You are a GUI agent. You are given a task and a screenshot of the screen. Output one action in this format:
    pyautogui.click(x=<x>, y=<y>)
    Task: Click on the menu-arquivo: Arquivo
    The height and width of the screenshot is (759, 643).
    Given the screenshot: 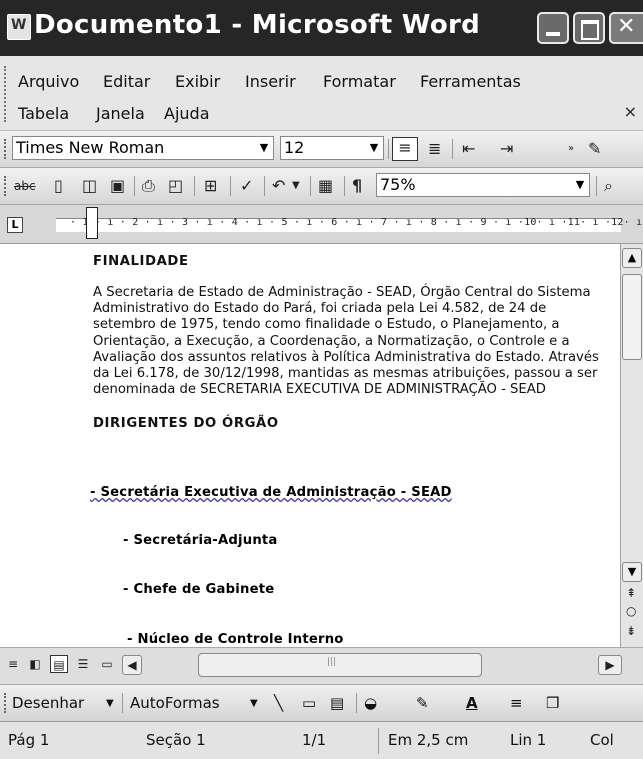 What is the action you would take?
    pyautogui.click(x=48, y=81)
    